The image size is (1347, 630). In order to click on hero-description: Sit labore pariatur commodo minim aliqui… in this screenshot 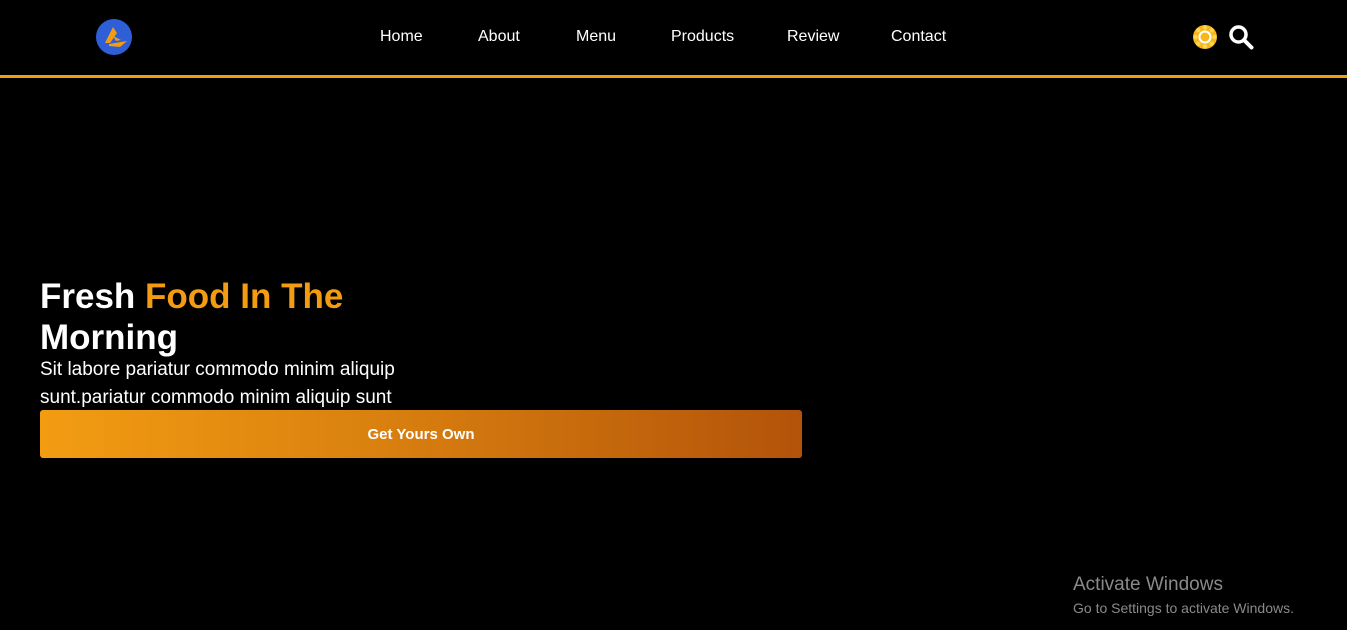, I will do `click(217, 383)`.